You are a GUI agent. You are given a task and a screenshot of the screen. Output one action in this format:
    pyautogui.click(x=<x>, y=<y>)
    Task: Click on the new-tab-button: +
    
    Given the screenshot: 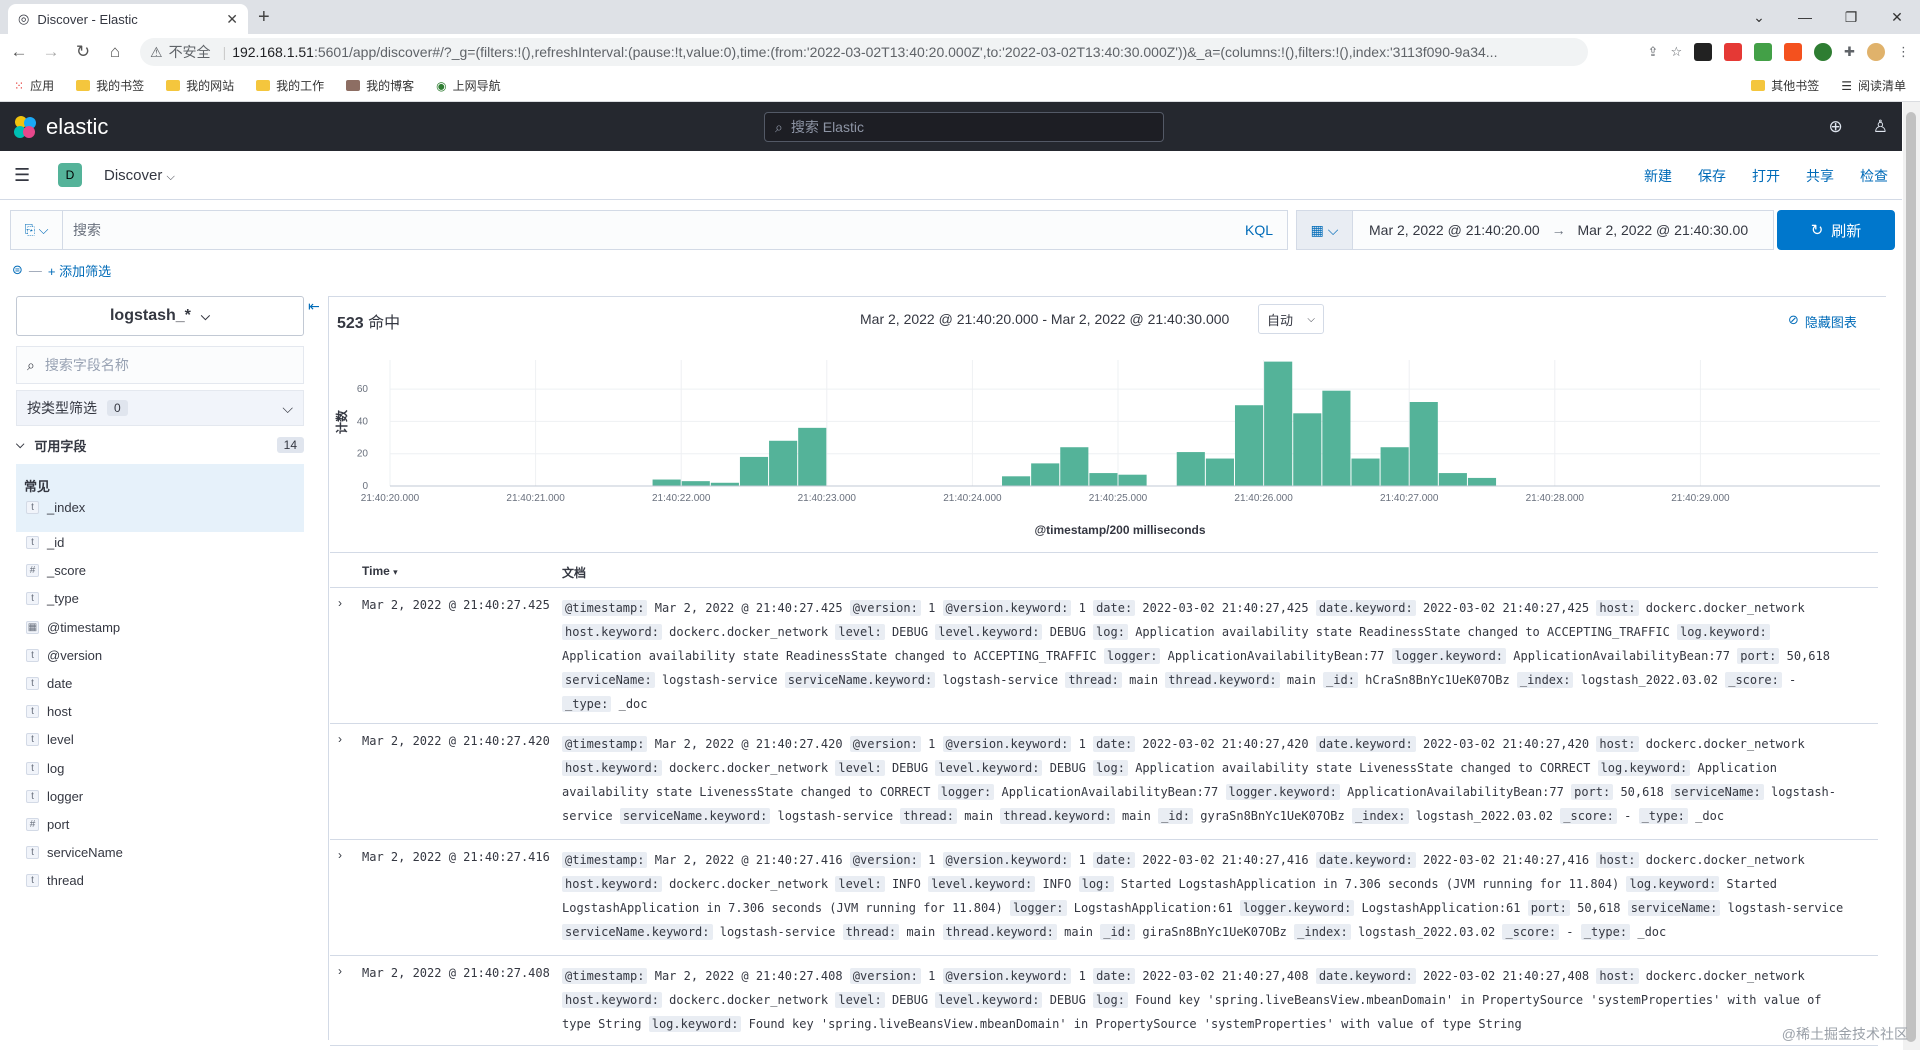 What is the action you would take?
    pyautogui.click(x=264, y=17)
    